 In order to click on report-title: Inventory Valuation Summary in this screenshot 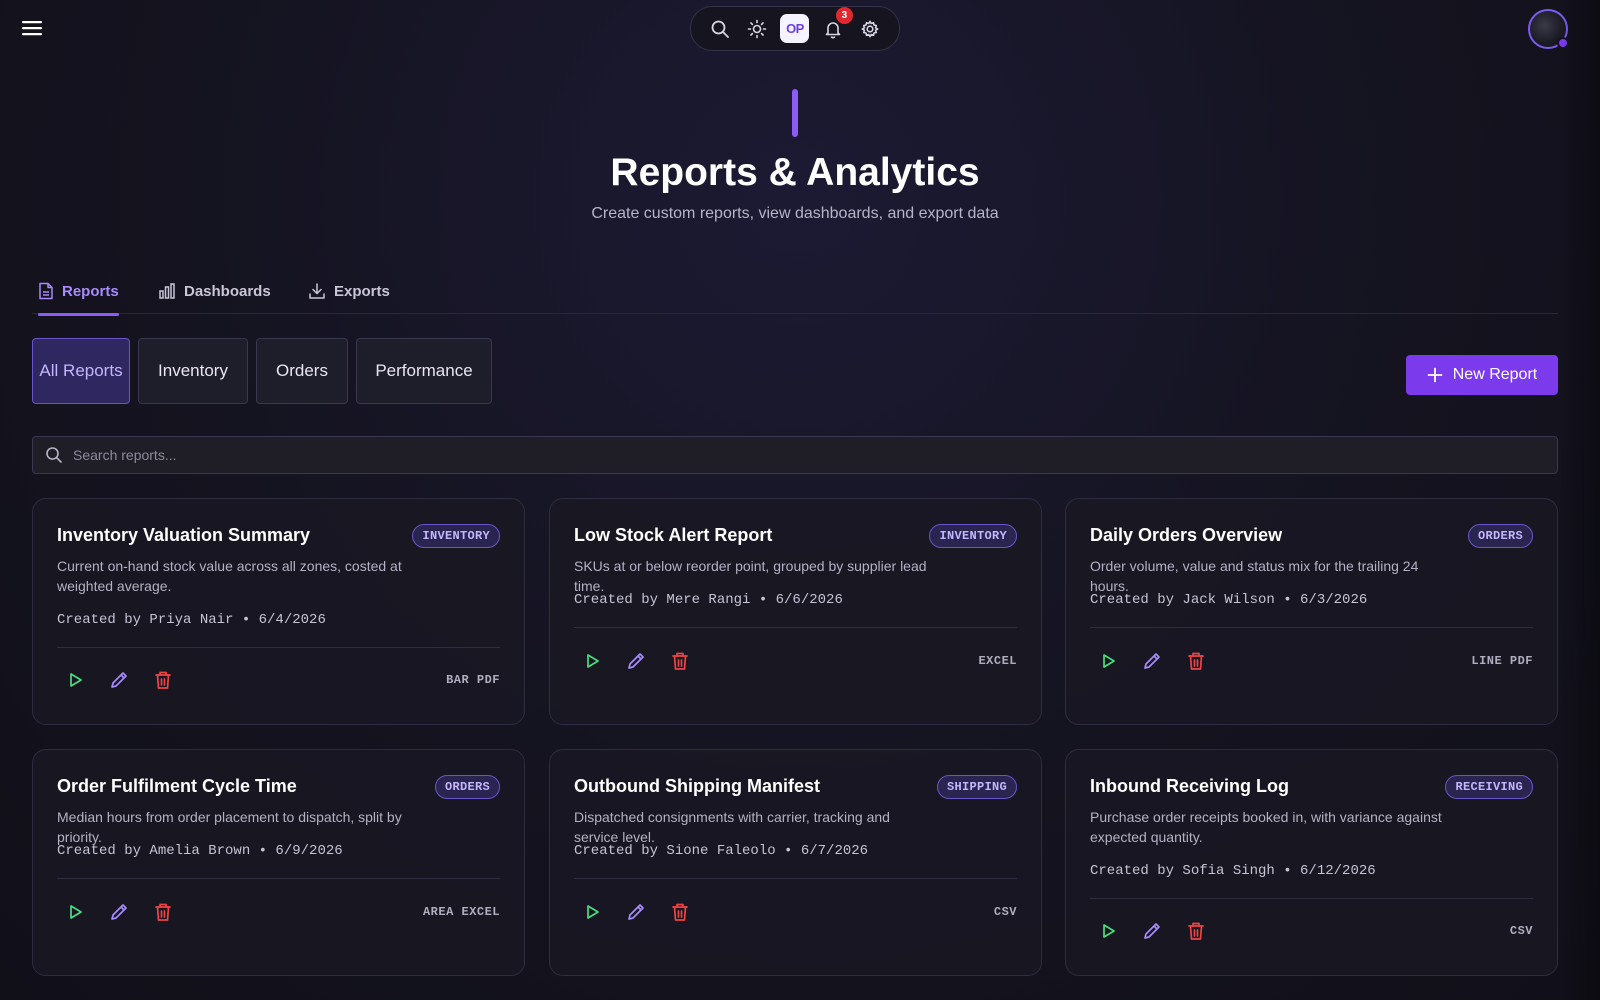, I will do `click(183, 535)`.